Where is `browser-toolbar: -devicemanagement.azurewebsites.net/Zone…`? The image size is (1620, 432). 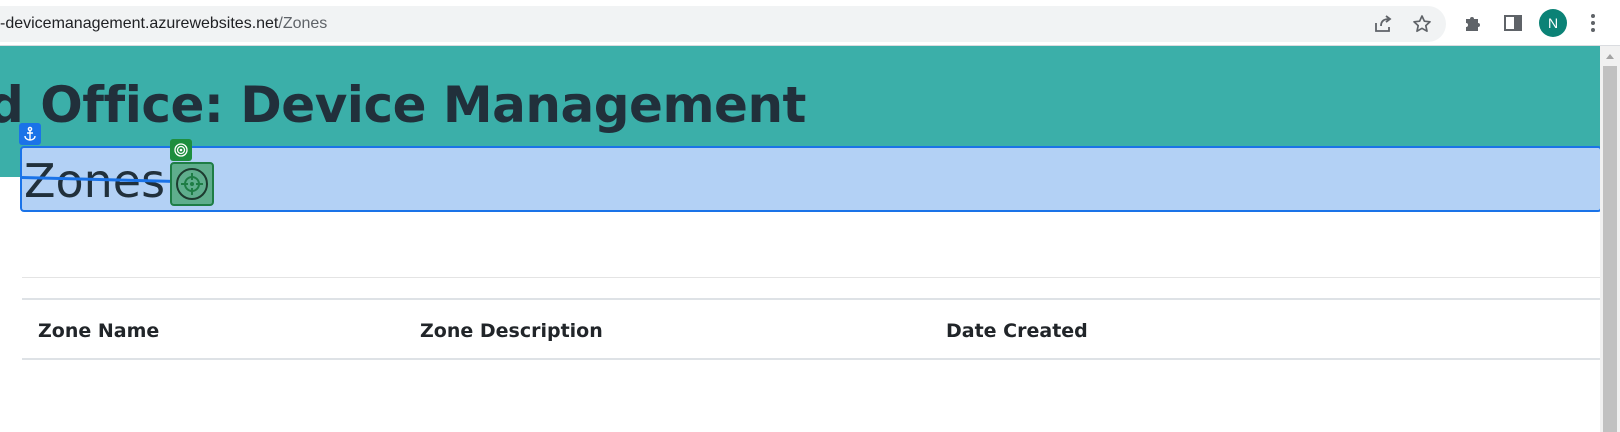 browser-toolbar: -devicemanagement.azurewebsites.net/Zone… is located at coordinates (810, 23).